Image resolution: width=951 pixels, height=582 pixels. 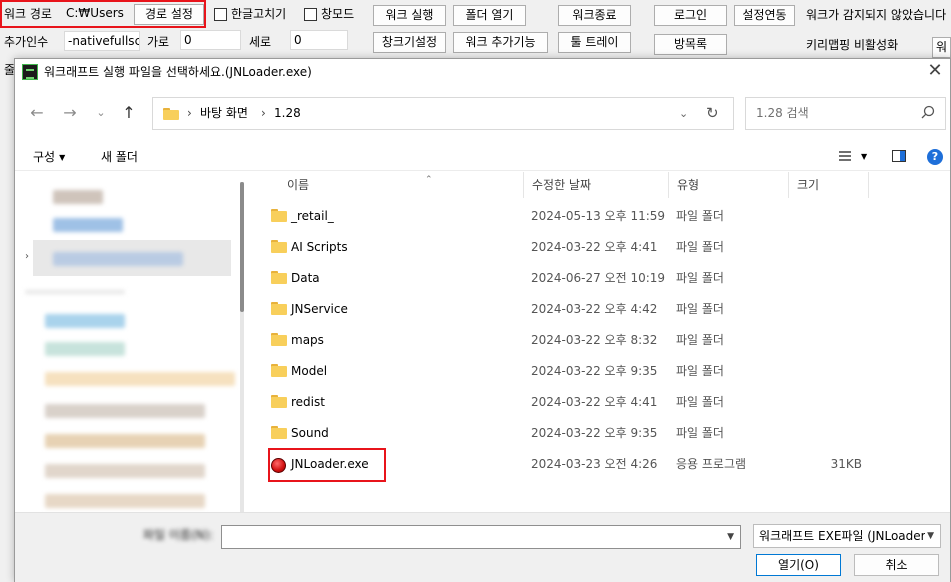 What do you see at coordinates (729, 185) in the screenshot?
I see `column-header-type: 유형` at bounding box center [729, 185].